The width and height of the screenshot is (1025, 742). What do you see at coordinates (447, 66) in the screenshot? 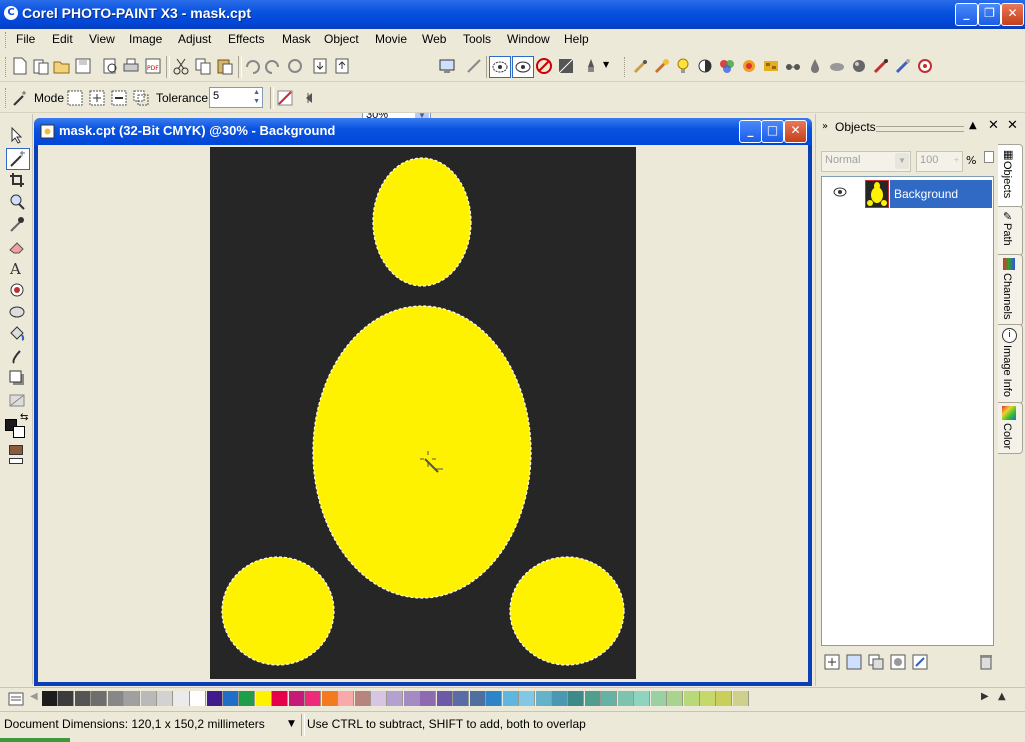
I see `full-screen-preview-icon` at bounding box center [447, 66].